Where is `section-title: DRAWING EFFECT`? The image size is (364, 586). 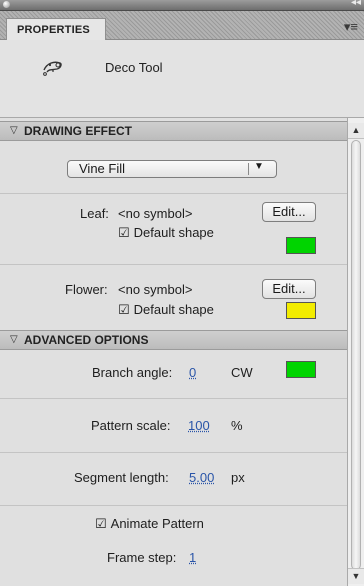 section-title: DRAWING EFFECT is located at coordinates (78, 131).